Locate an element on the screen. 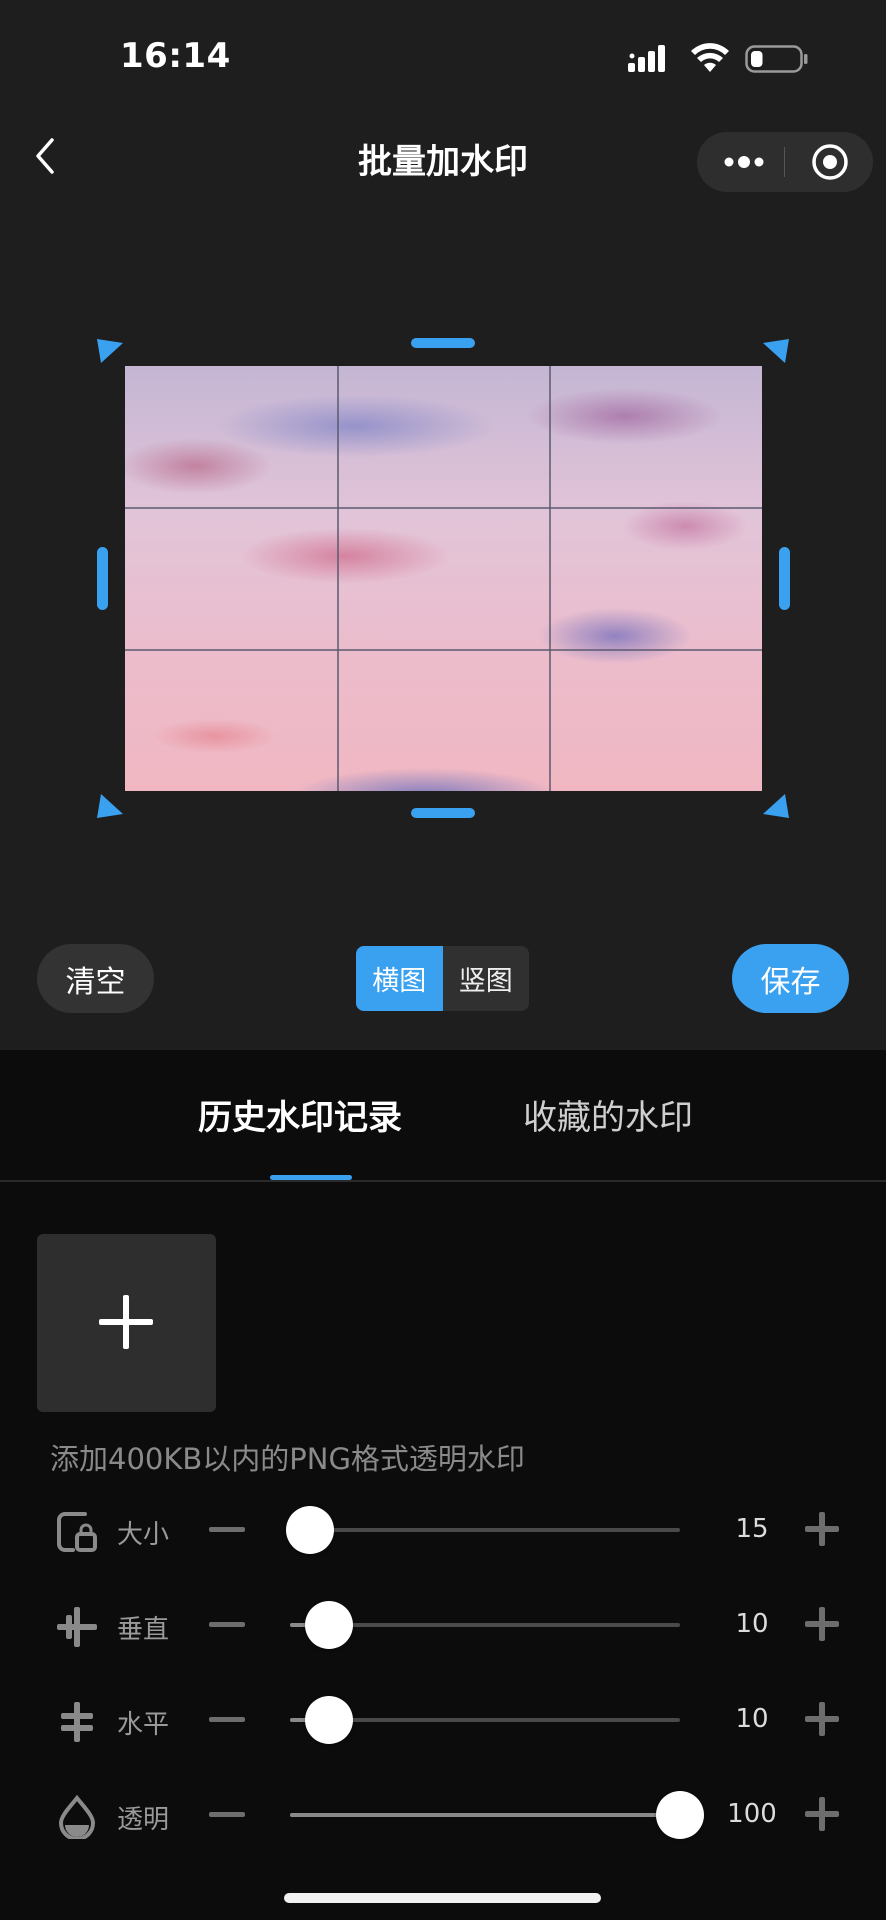  size-value: 15 is located at coordinates (752, 1529).